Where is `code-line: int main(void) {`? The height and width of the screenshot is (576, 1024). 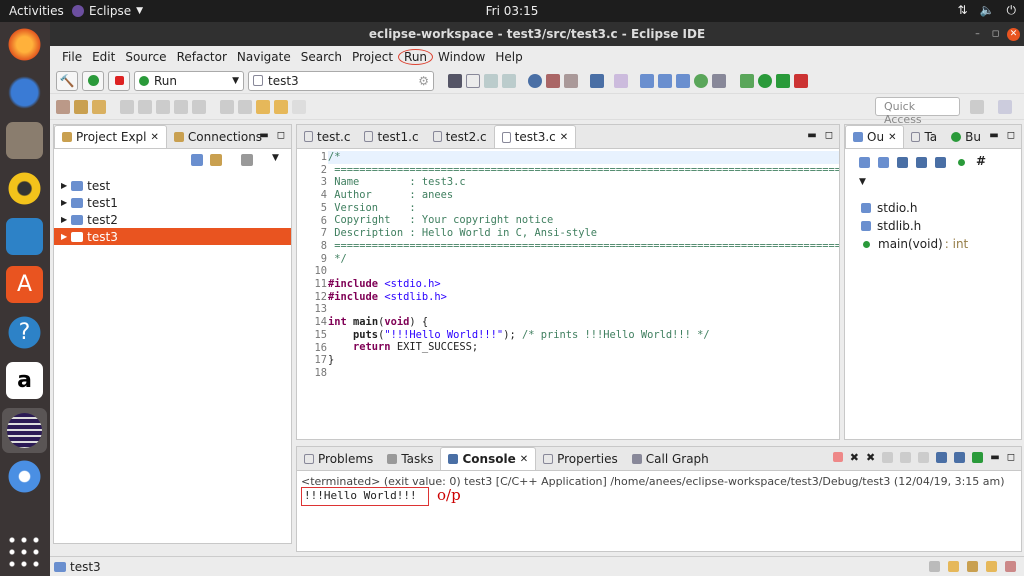 code-line: int main(void) { is located at coordinates (583, 322).